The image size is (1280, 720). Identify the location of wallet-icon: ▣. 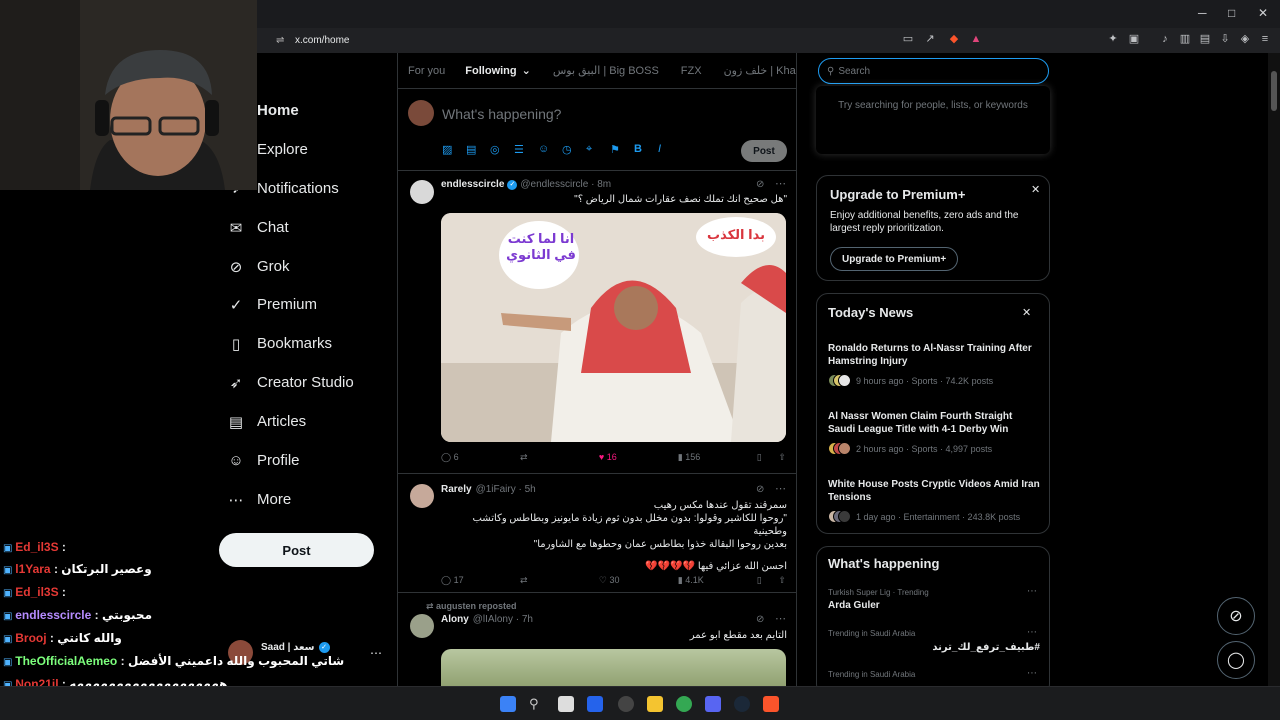
(1134, 39).